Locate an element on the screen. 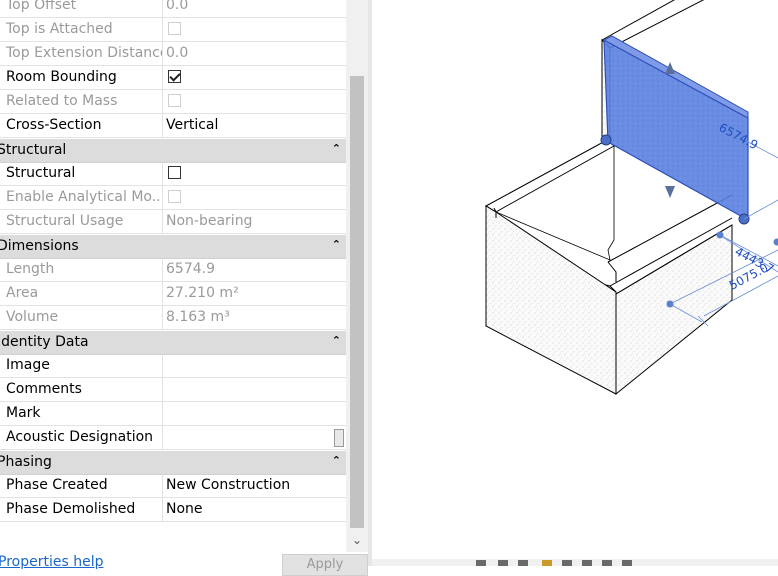  property-row-acoustic-designation: Acoustic Designation is located at coordinates (173, 438).